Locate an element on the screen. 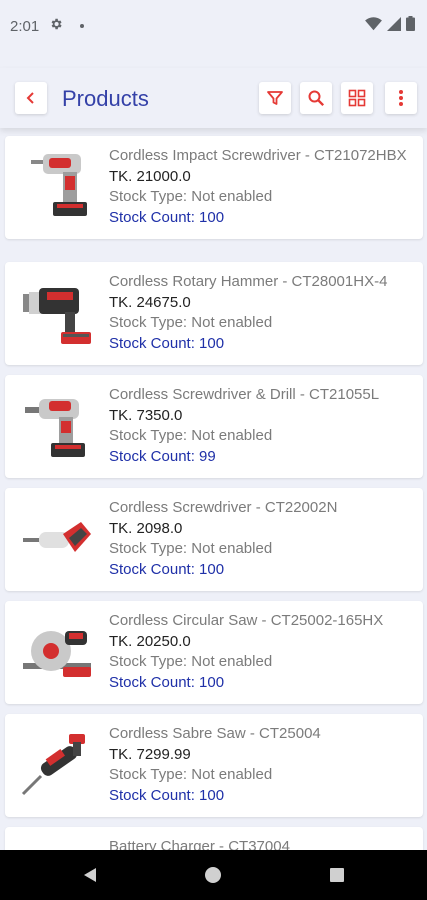 This screenshot has width=427, height=900. home-nav-icon is located at coordinates (213, 875).